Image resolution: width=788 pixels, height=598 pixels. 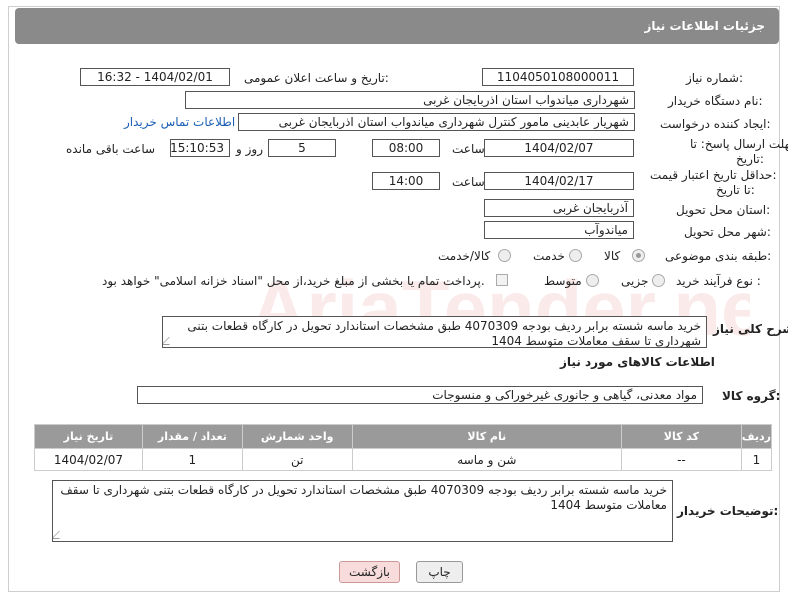 What do you see at coordinates (406, 181) in the screenshot?
I see `price-time-field: 14:00` at bounding box center [406, 181].